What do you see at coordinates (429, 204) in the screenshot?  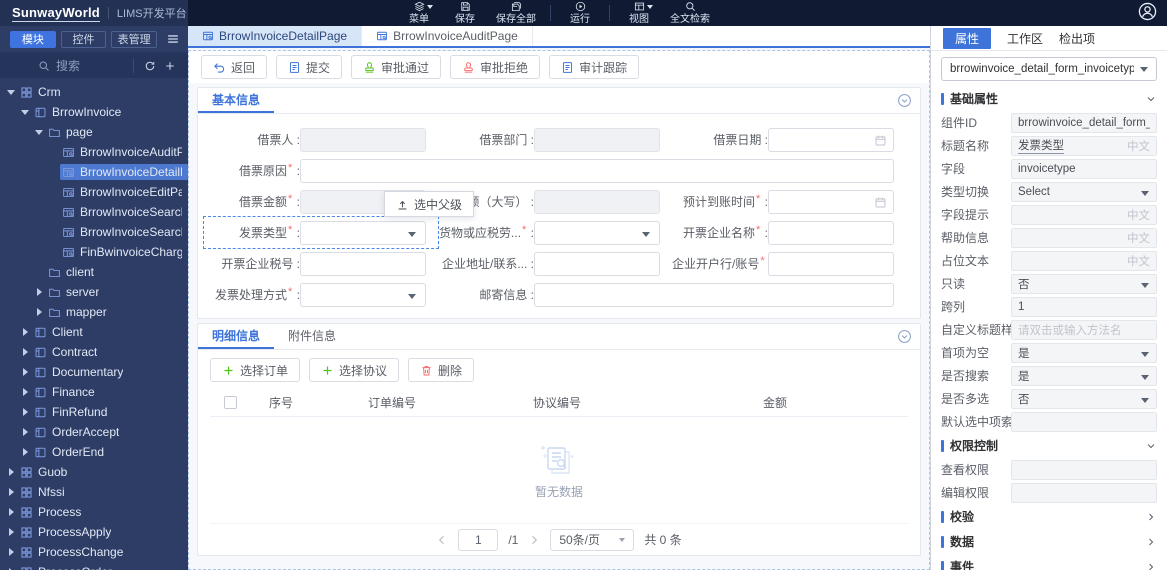 I see `select-parent-tooltip: 选中父级` at bounding box center [429, 204].